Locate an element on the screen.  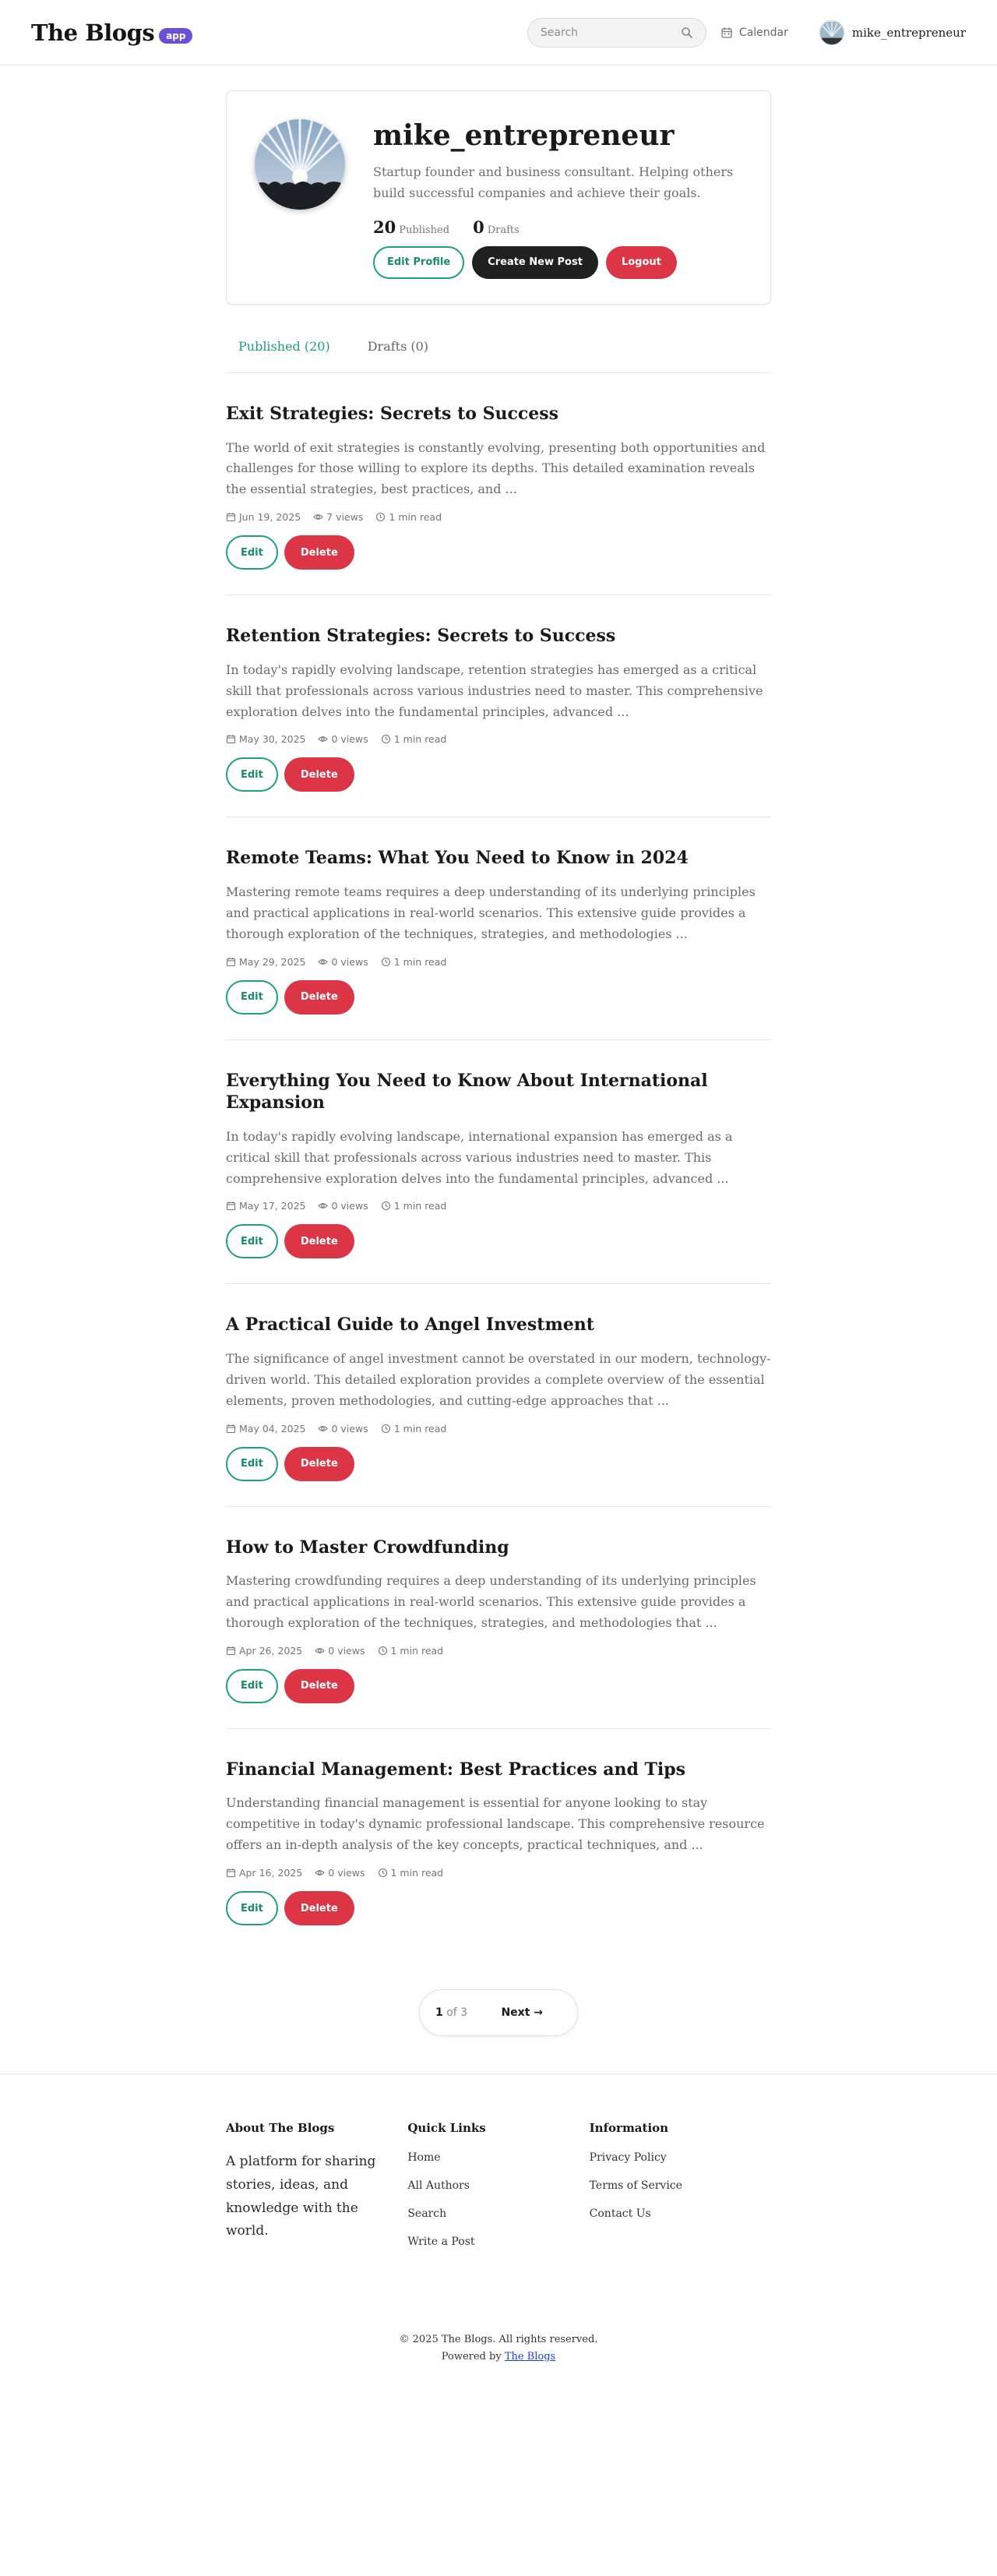
create-post-button: Create New Post is located at coordinates (535, 262).